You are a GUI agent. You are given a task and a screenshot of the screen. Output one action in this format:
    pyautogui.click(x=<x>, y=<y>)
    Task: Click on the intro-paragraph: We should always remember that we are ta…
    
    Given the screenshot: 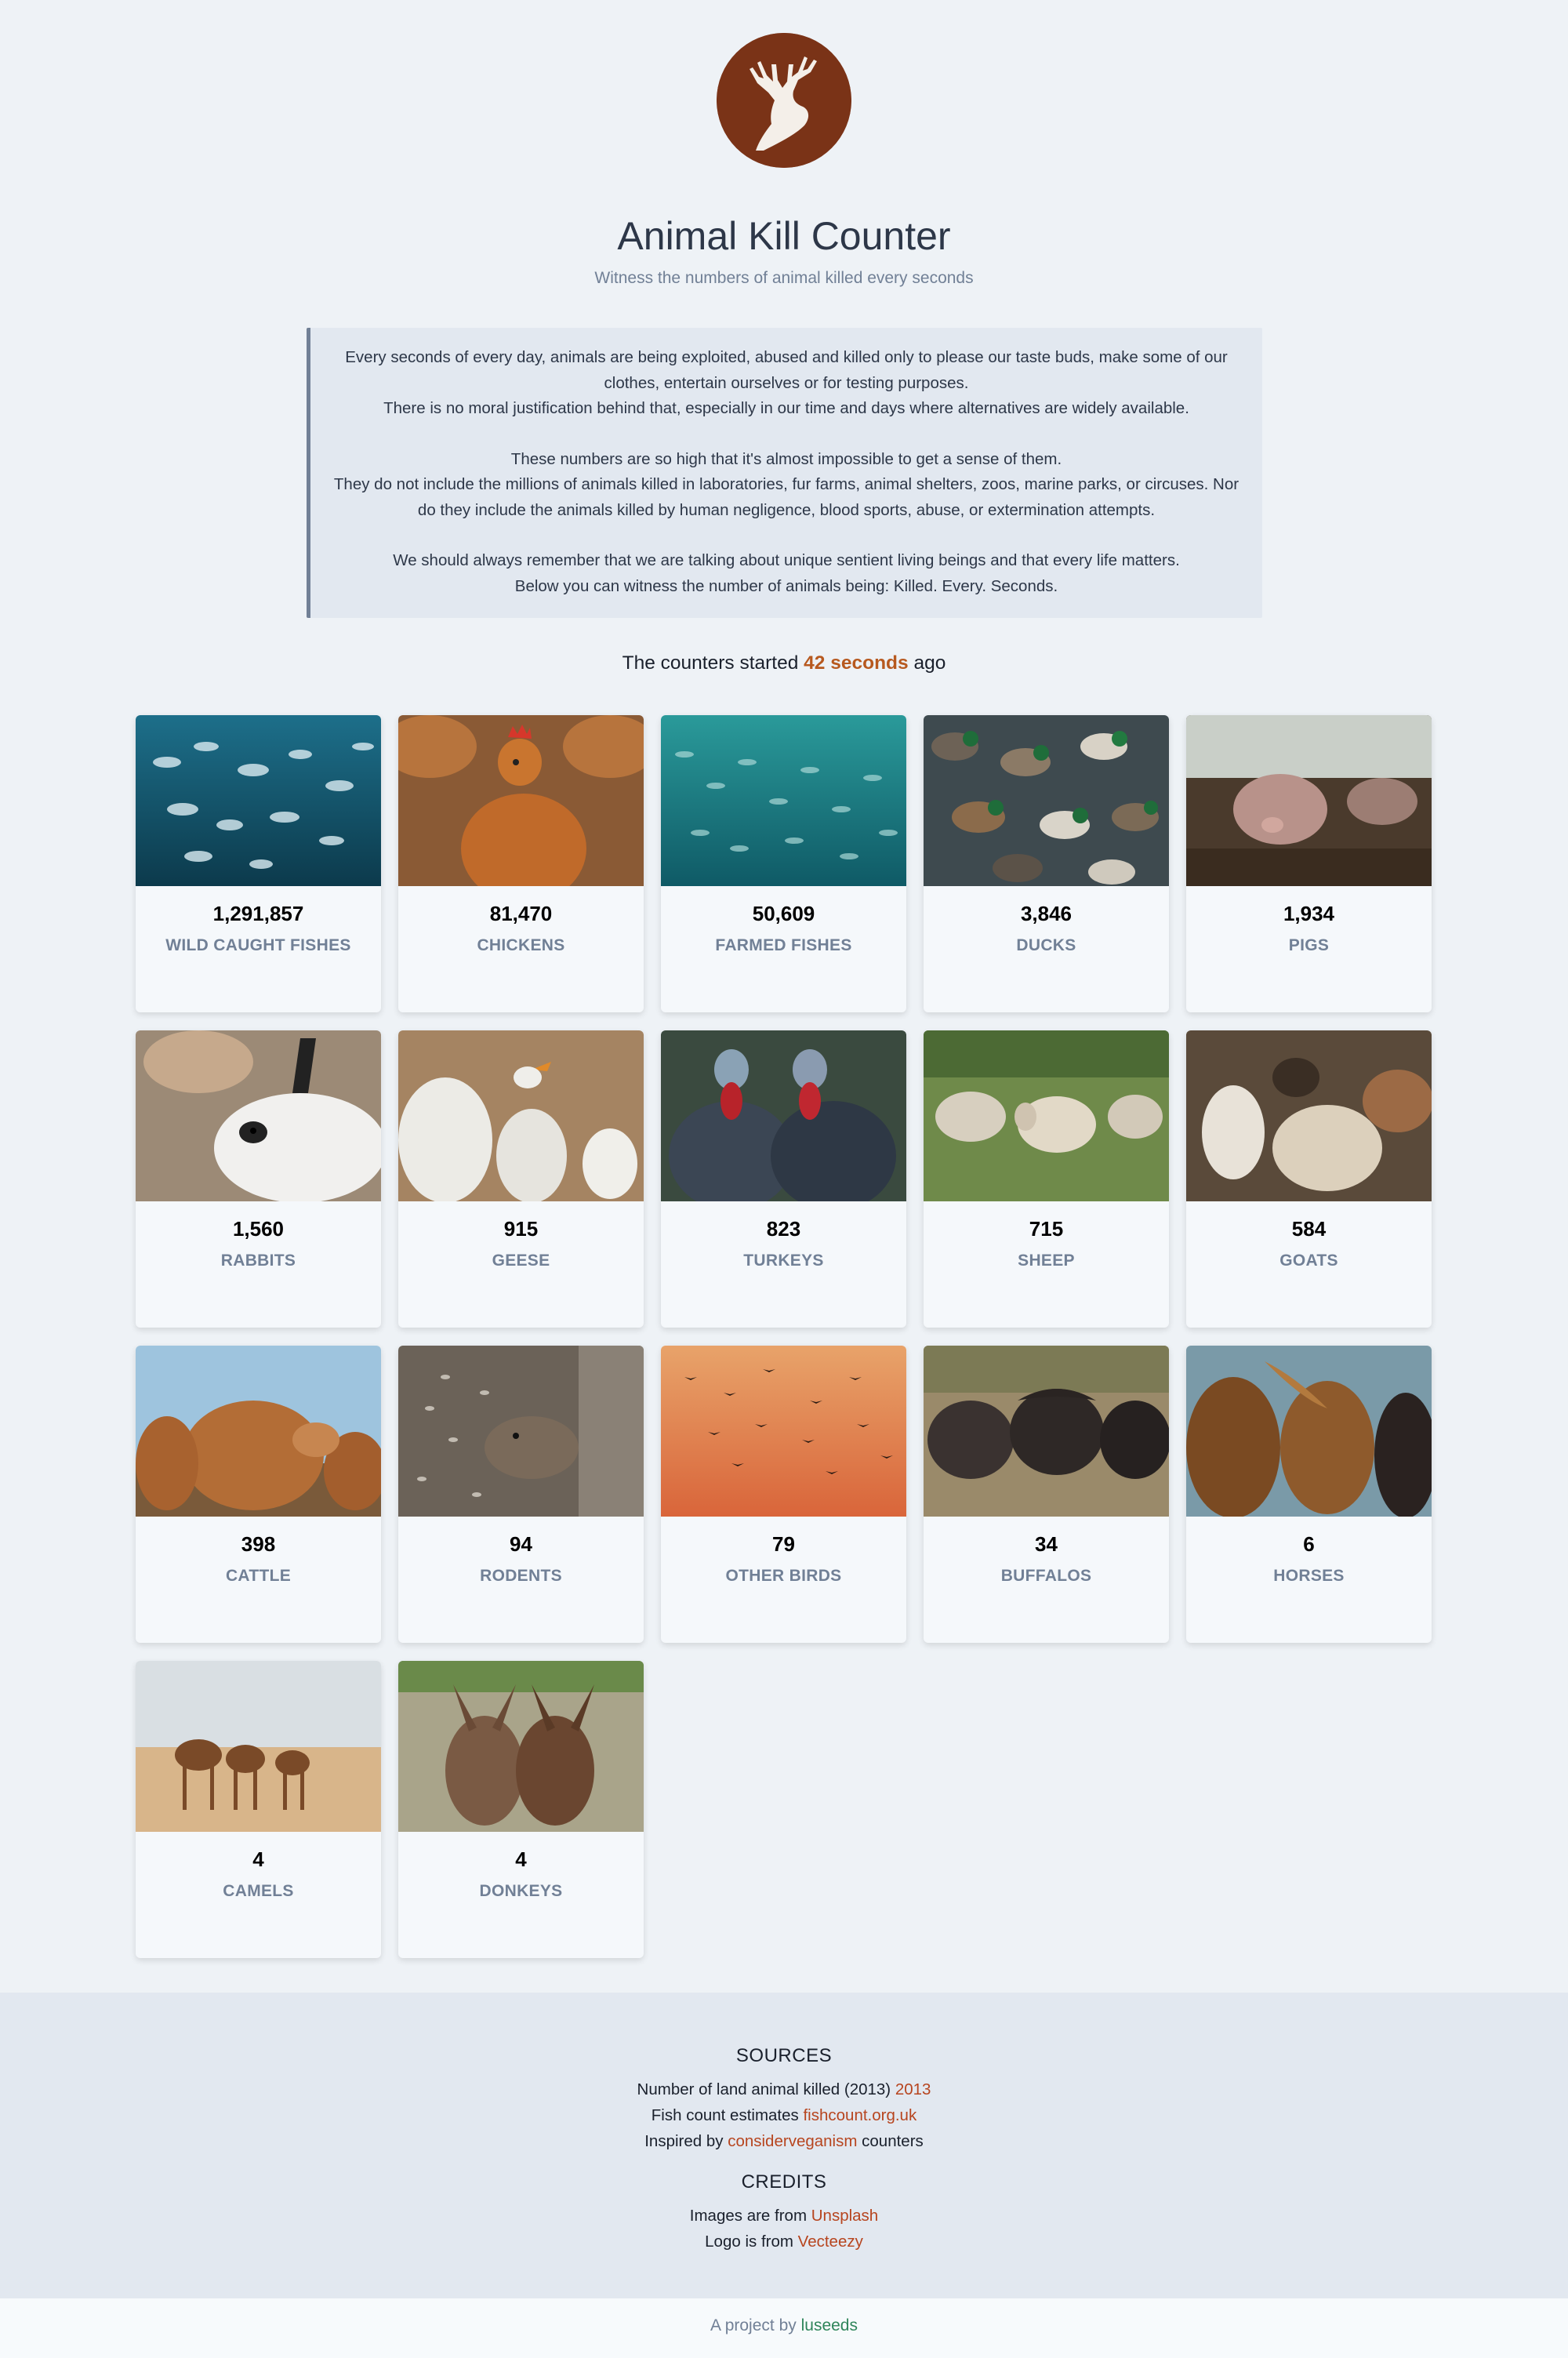 What is the action you would take?
    pyautogui.click(x=786, y=560)
    